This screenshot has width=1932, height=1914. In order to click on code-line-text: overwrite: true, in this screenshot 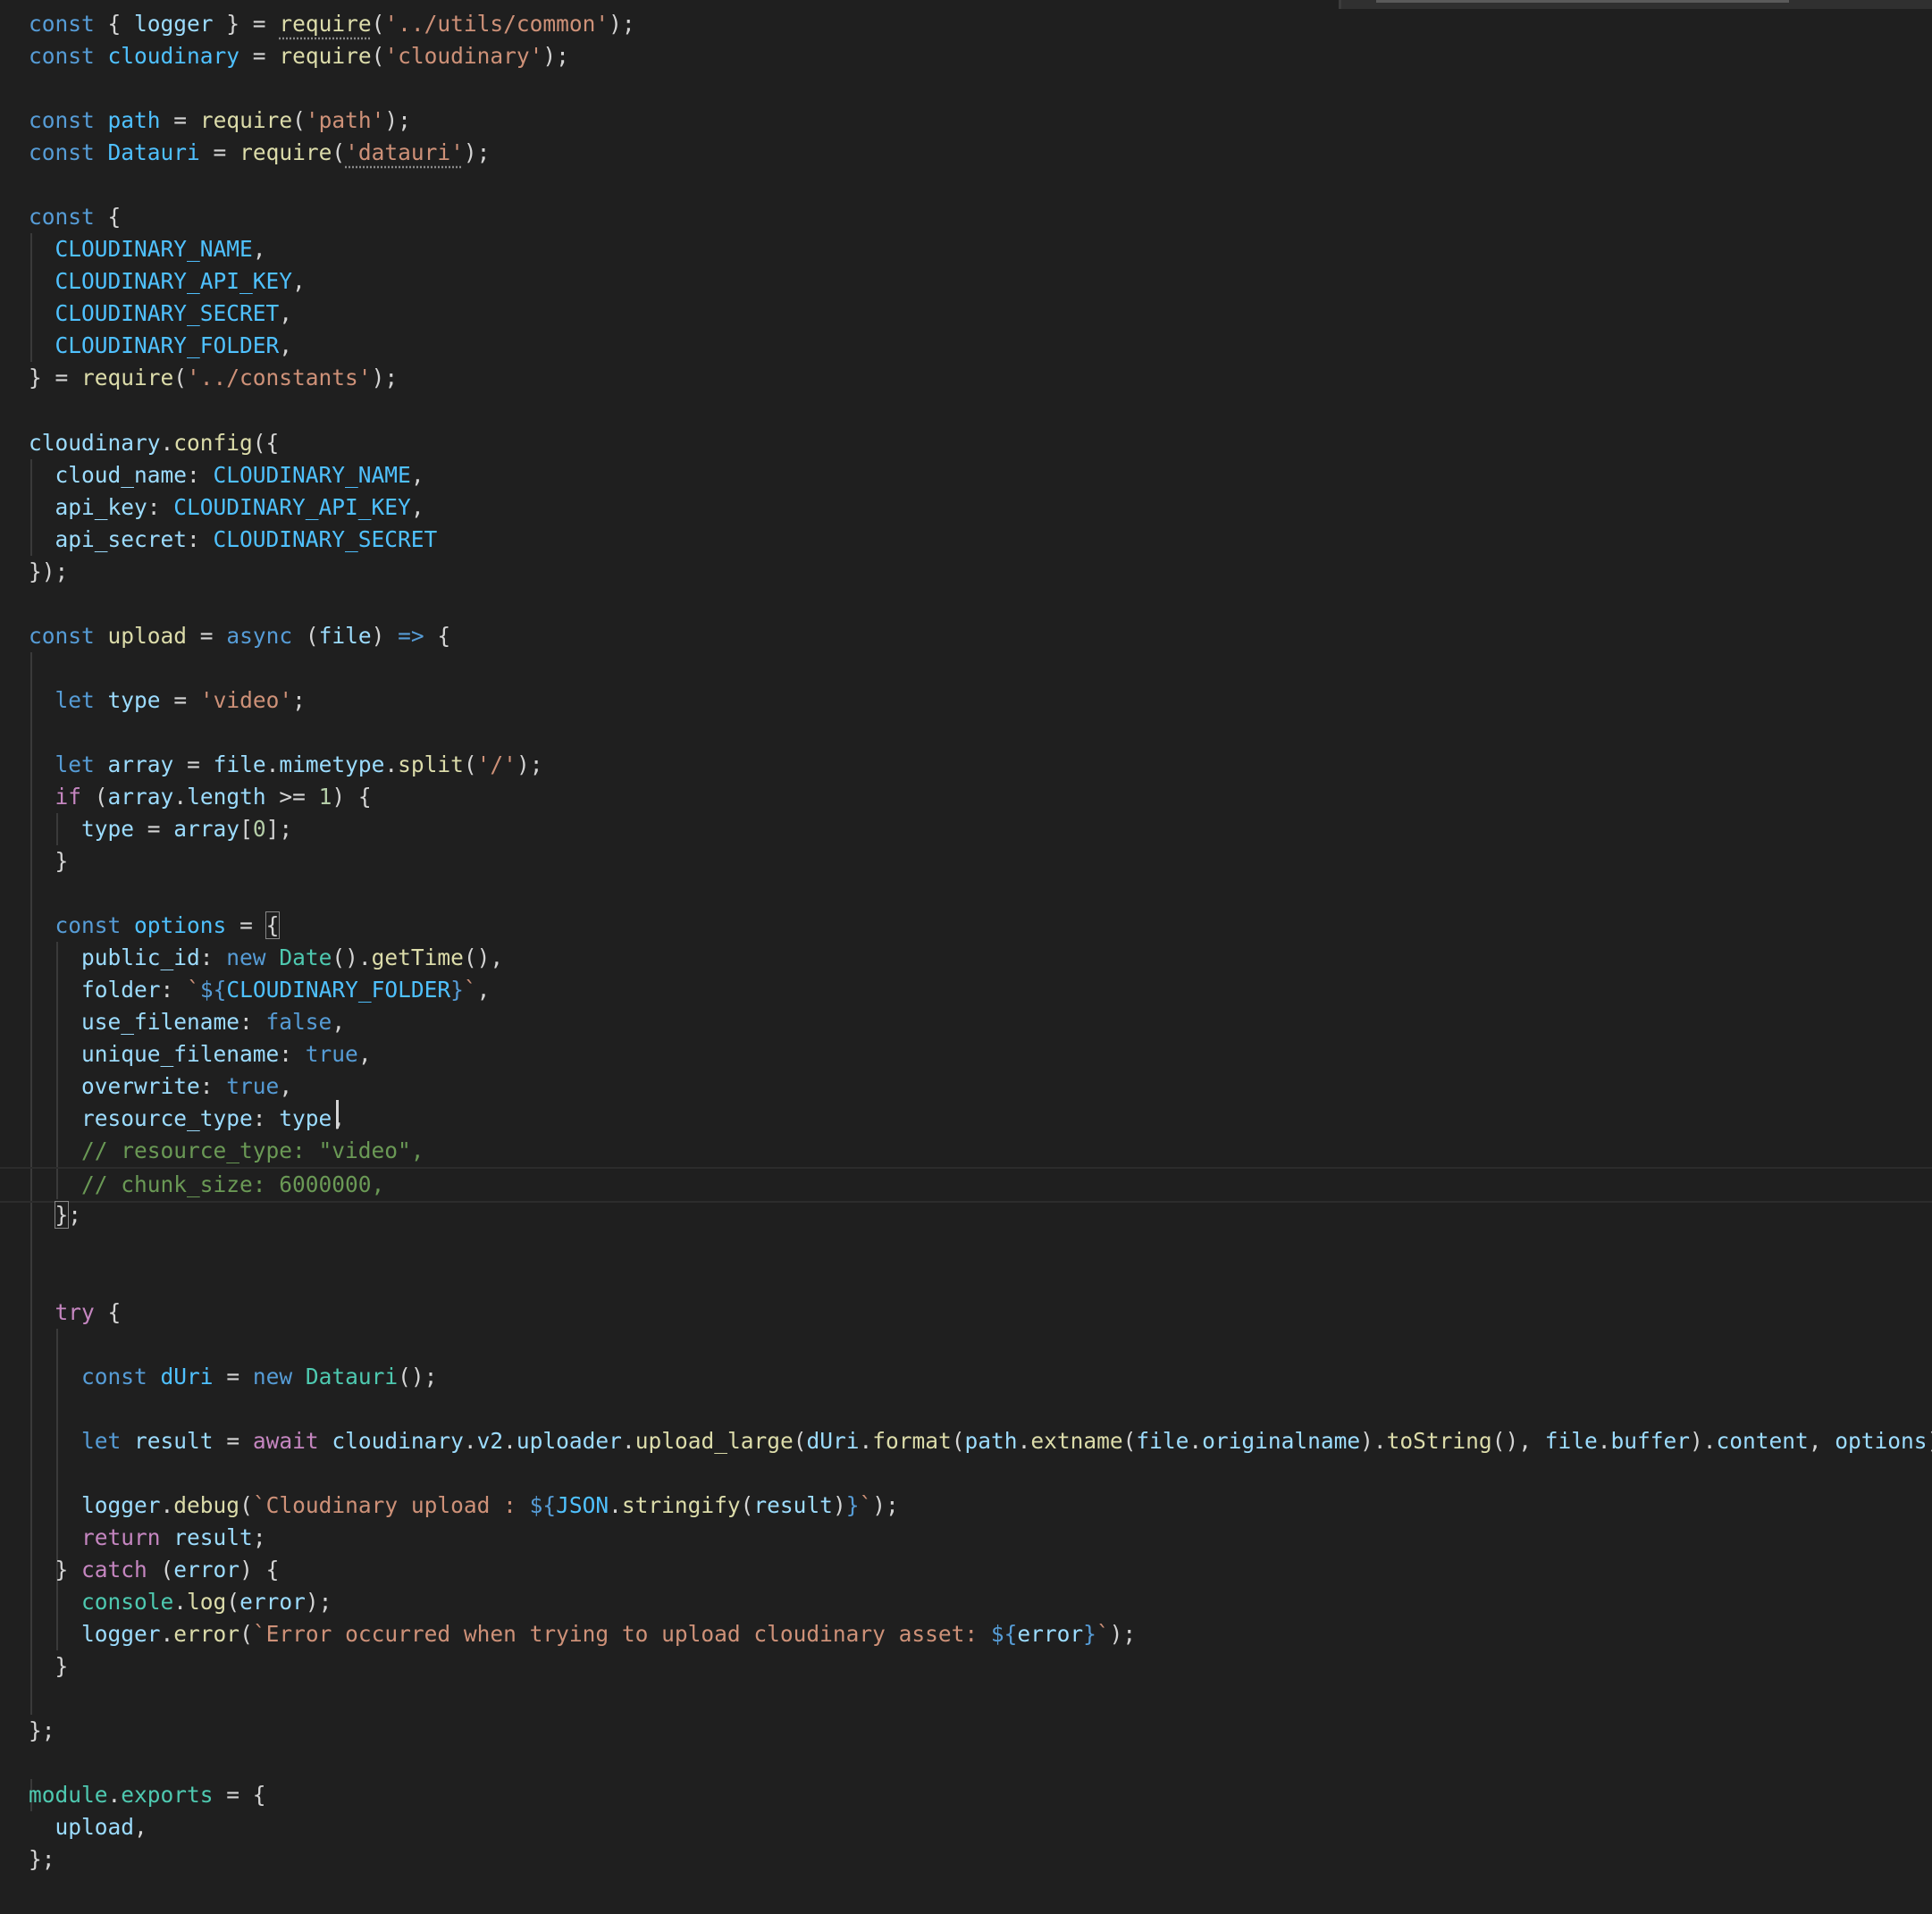, I will do `click(160, 1086)`.